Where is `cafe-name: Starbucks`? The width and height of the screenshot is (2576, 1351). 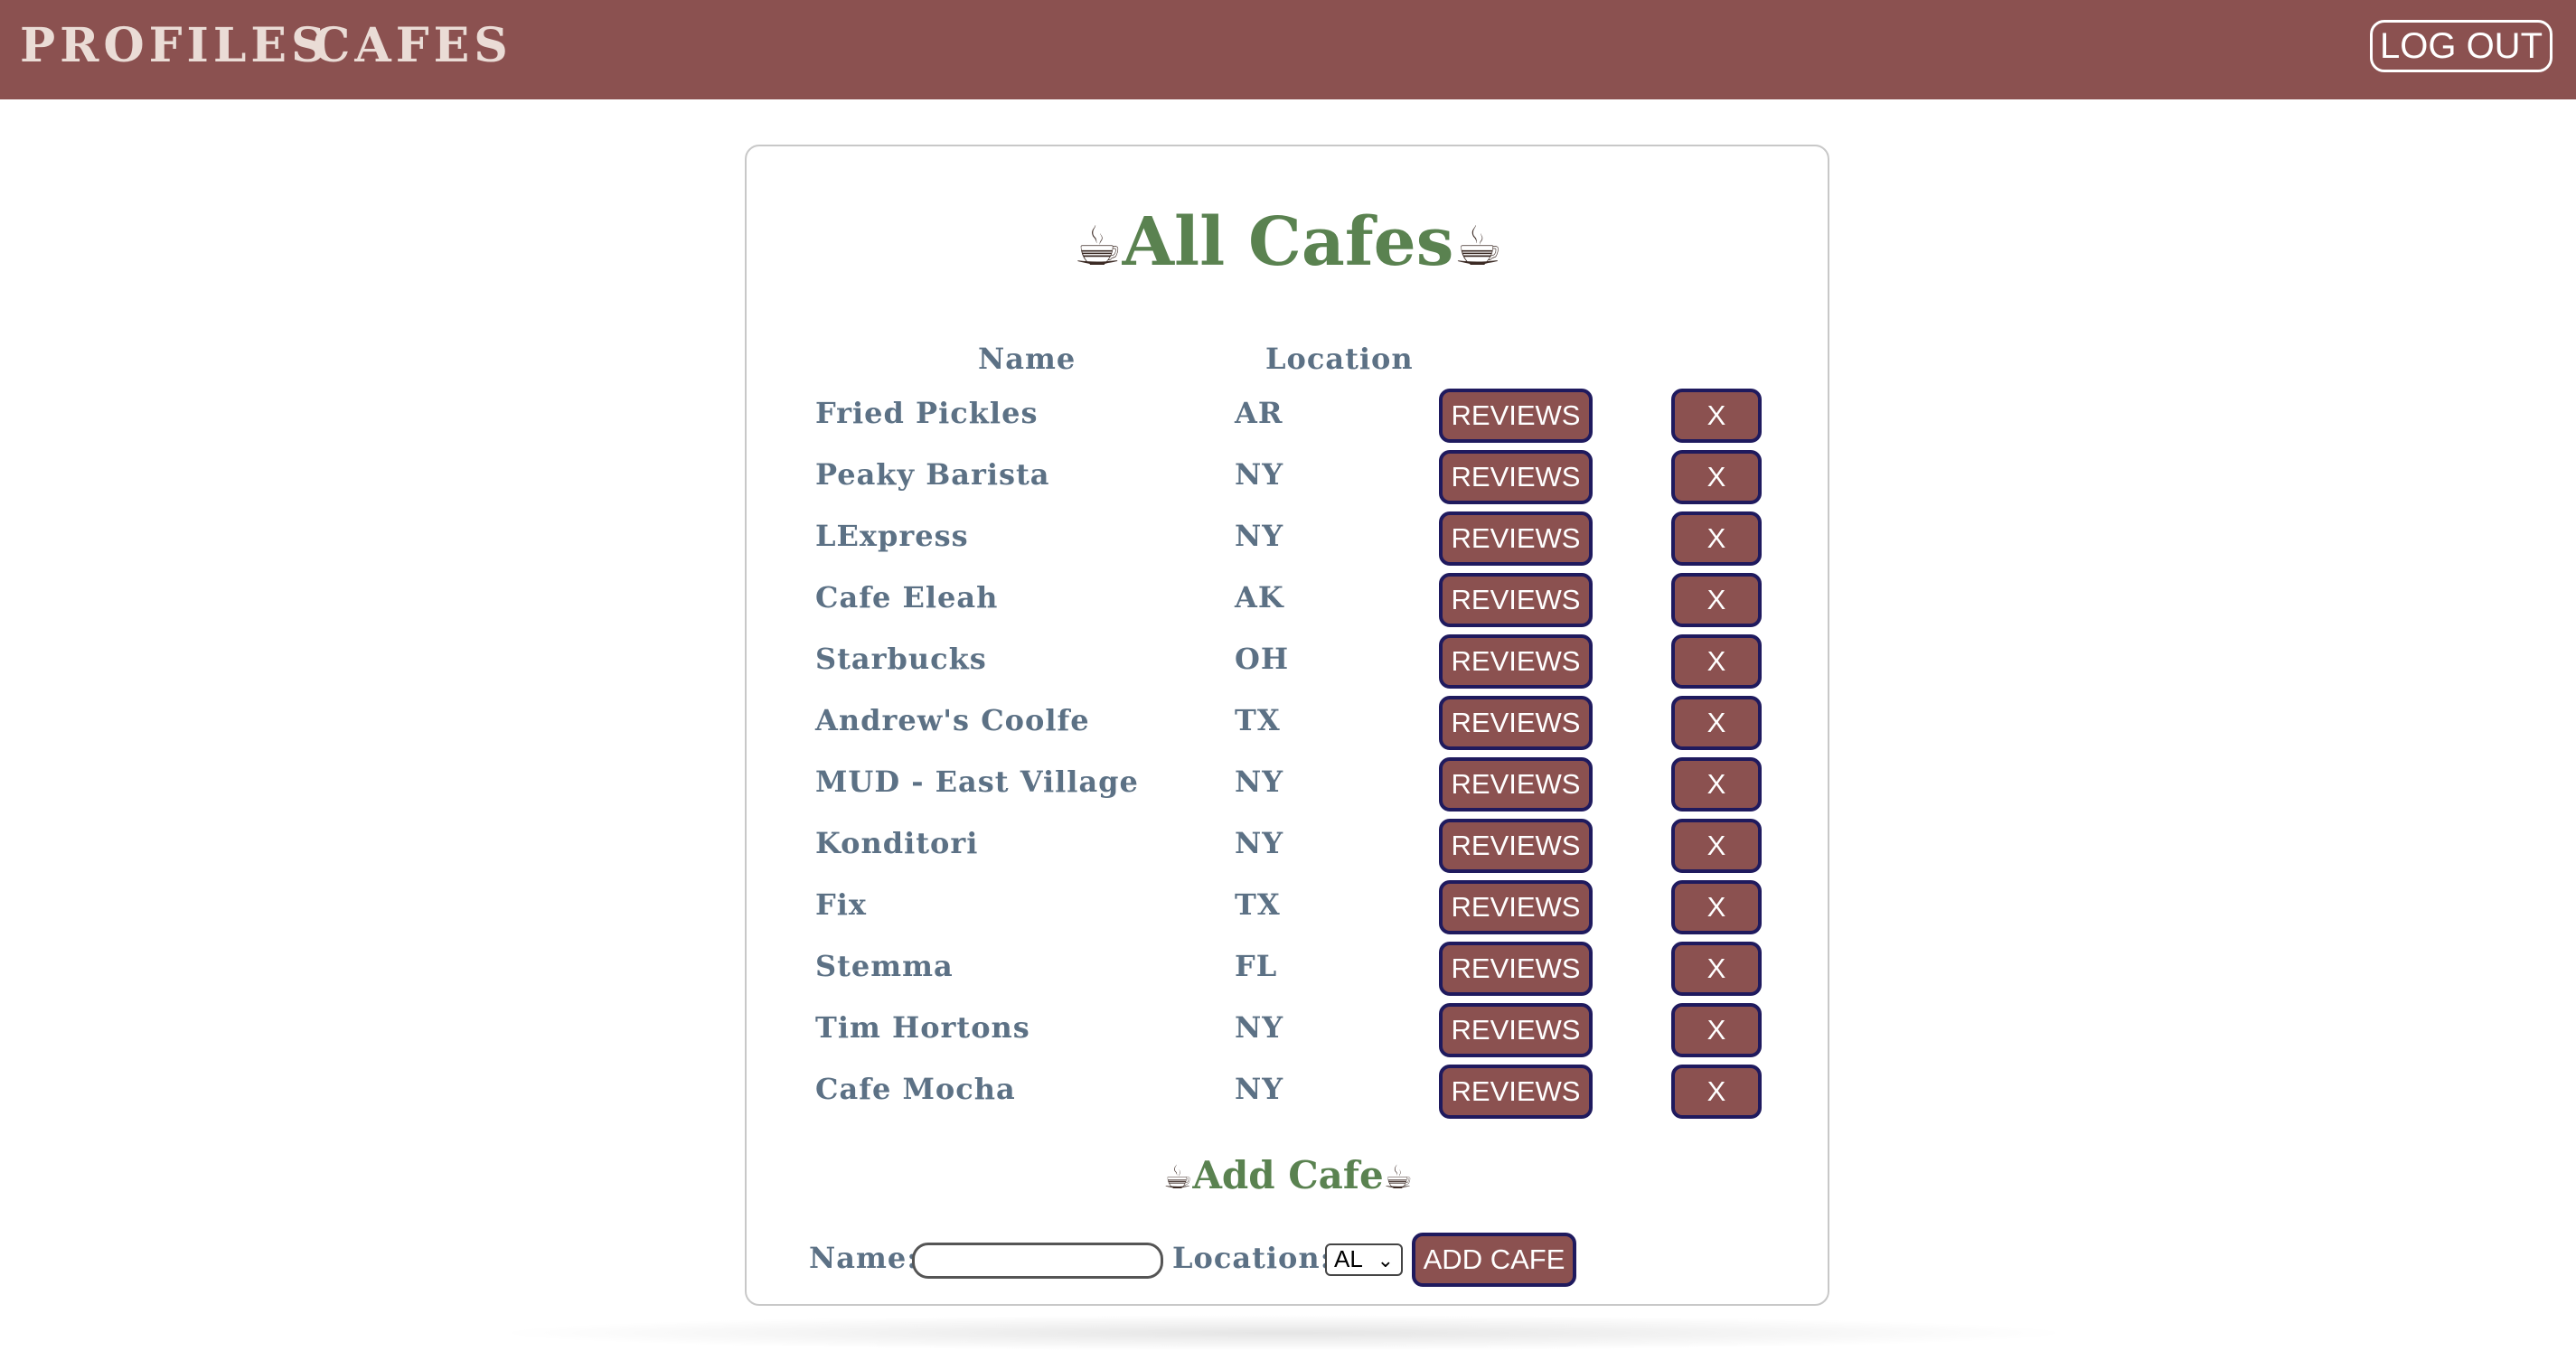 cafe-name: Starbucks is located at coordinates (901, 659).